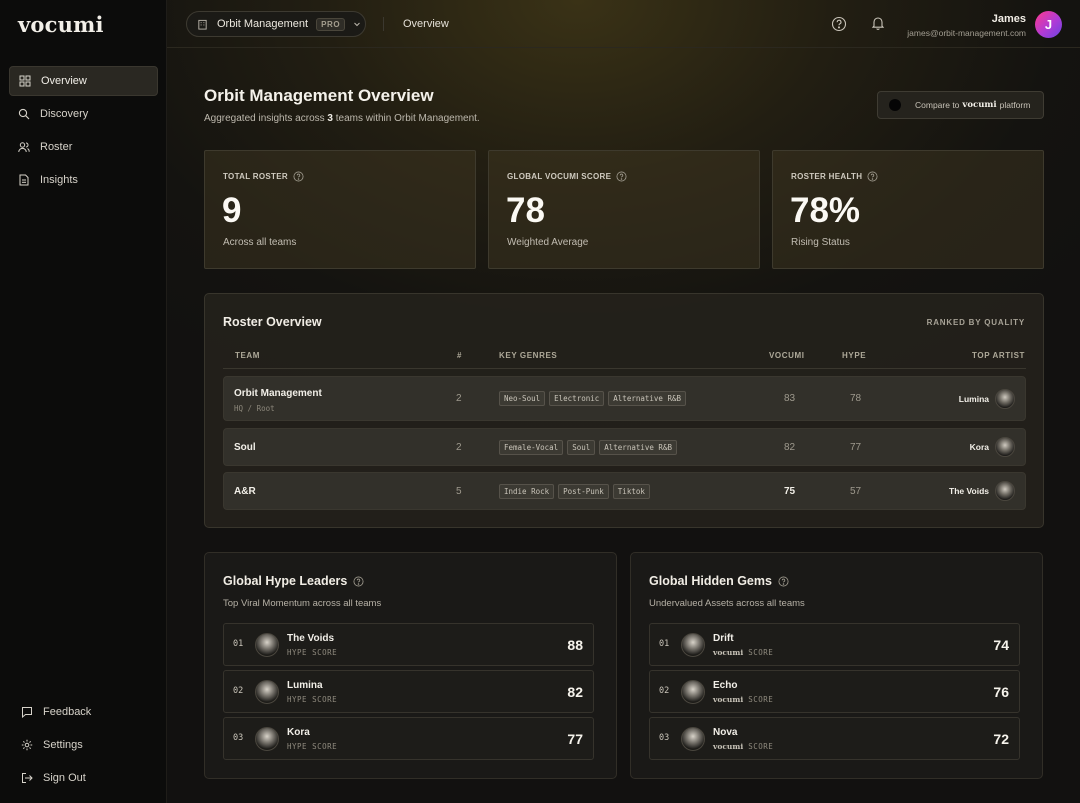  What do you see at coordinates (25, 81) in the screenshot?
I see `grid-icon` at bounding box center [25, 81].